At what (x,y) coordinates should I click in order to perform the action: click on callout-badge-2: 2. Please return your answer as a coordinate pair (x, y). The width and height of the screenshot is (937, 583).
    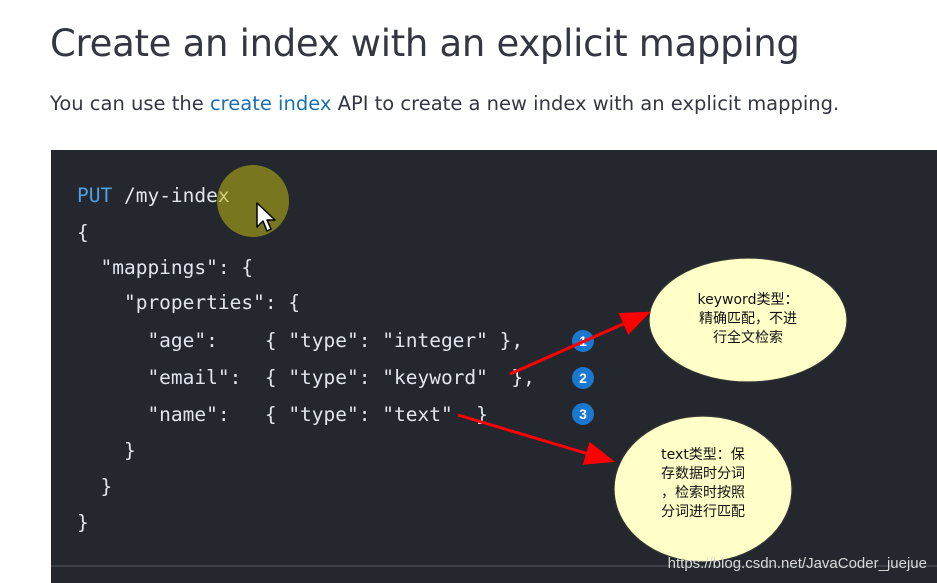
    Looking at the image, I should click on (583, 378).